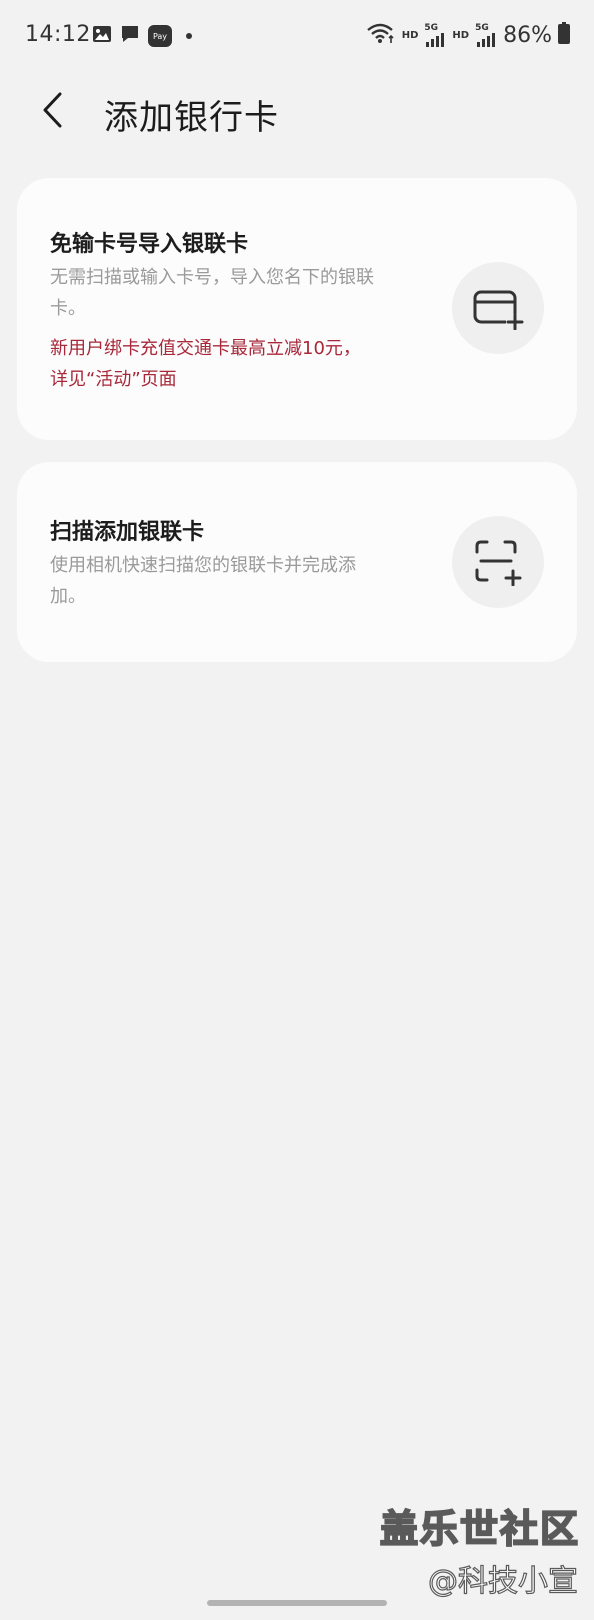 The width and height of the screenshot is (594, 1620). I want to click on system-status-icons: HD 5G HD 5G 86%, so click(468, 35).